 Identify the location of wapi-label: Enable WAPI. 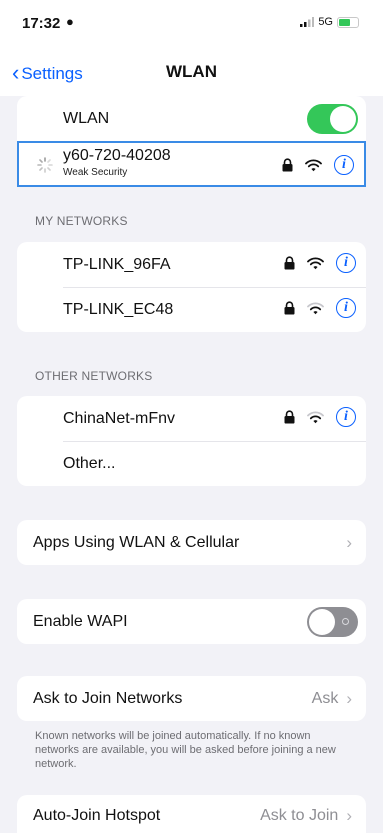
(80, 621).